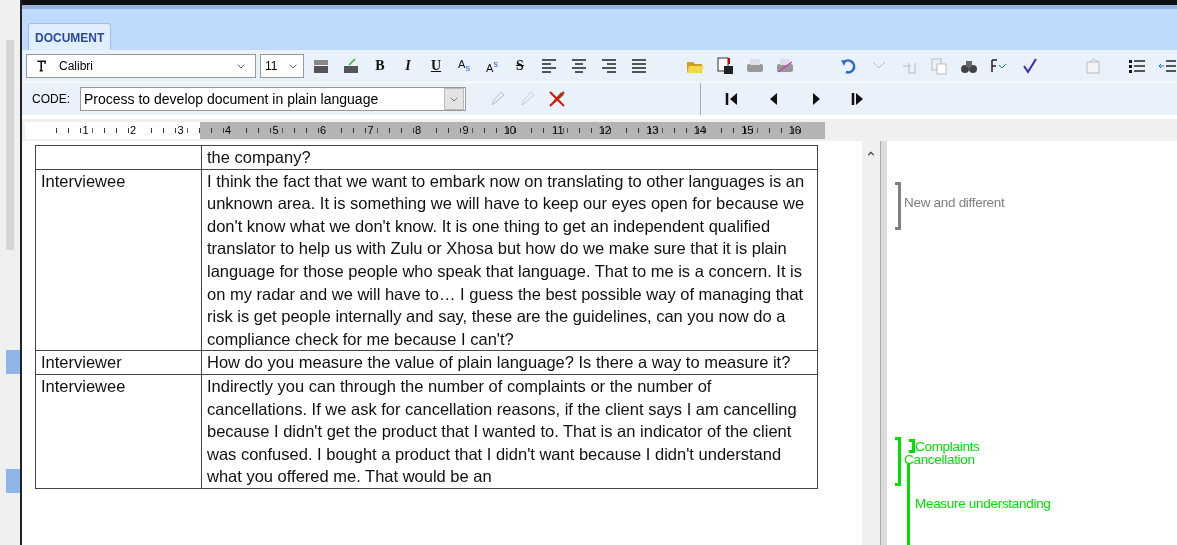 This screenshot has height=545, width=1177. Describe the element at coordinates (141, 66) in the screenshot. I see `font-combo: Calibri` at that location.